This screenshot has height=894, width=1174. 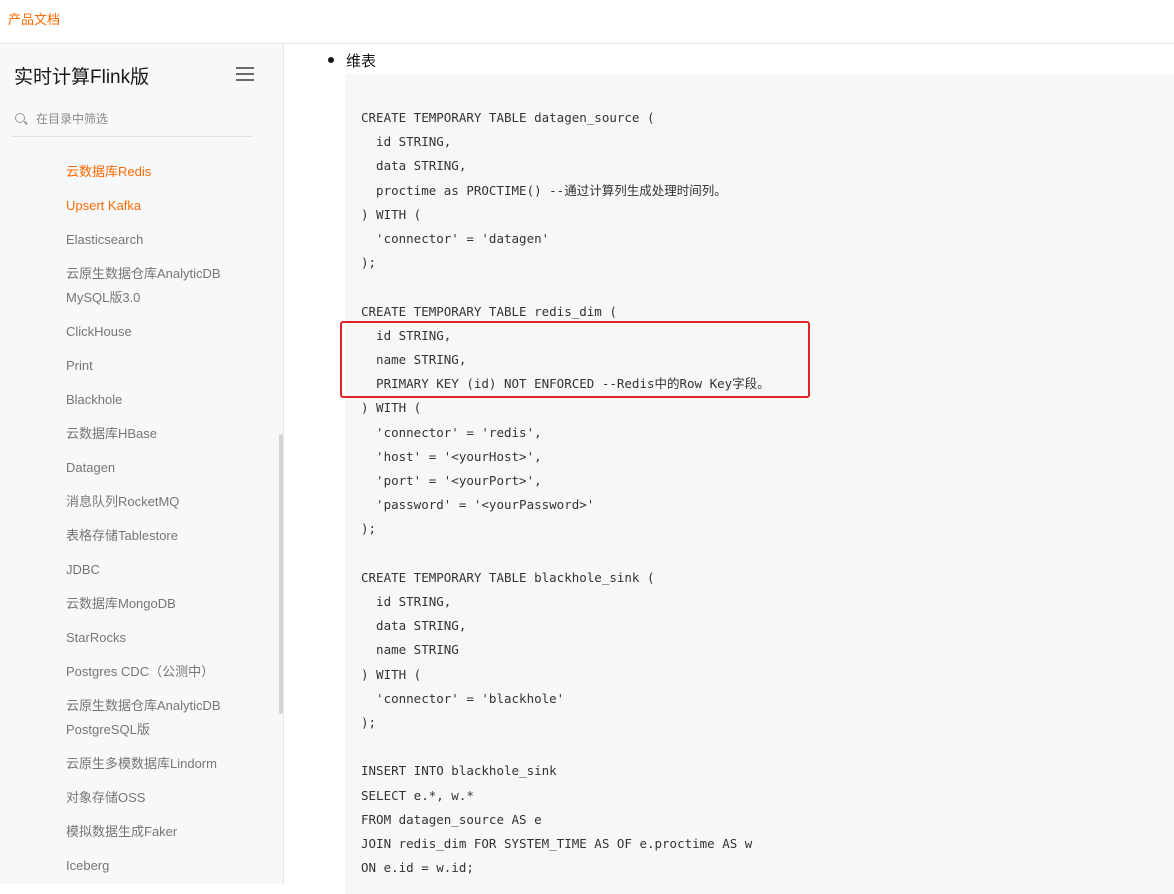 I want to click on code-line: proctime as PROCTIME() --通过计算列生成处理时间列。, so click(x=544, y=190).